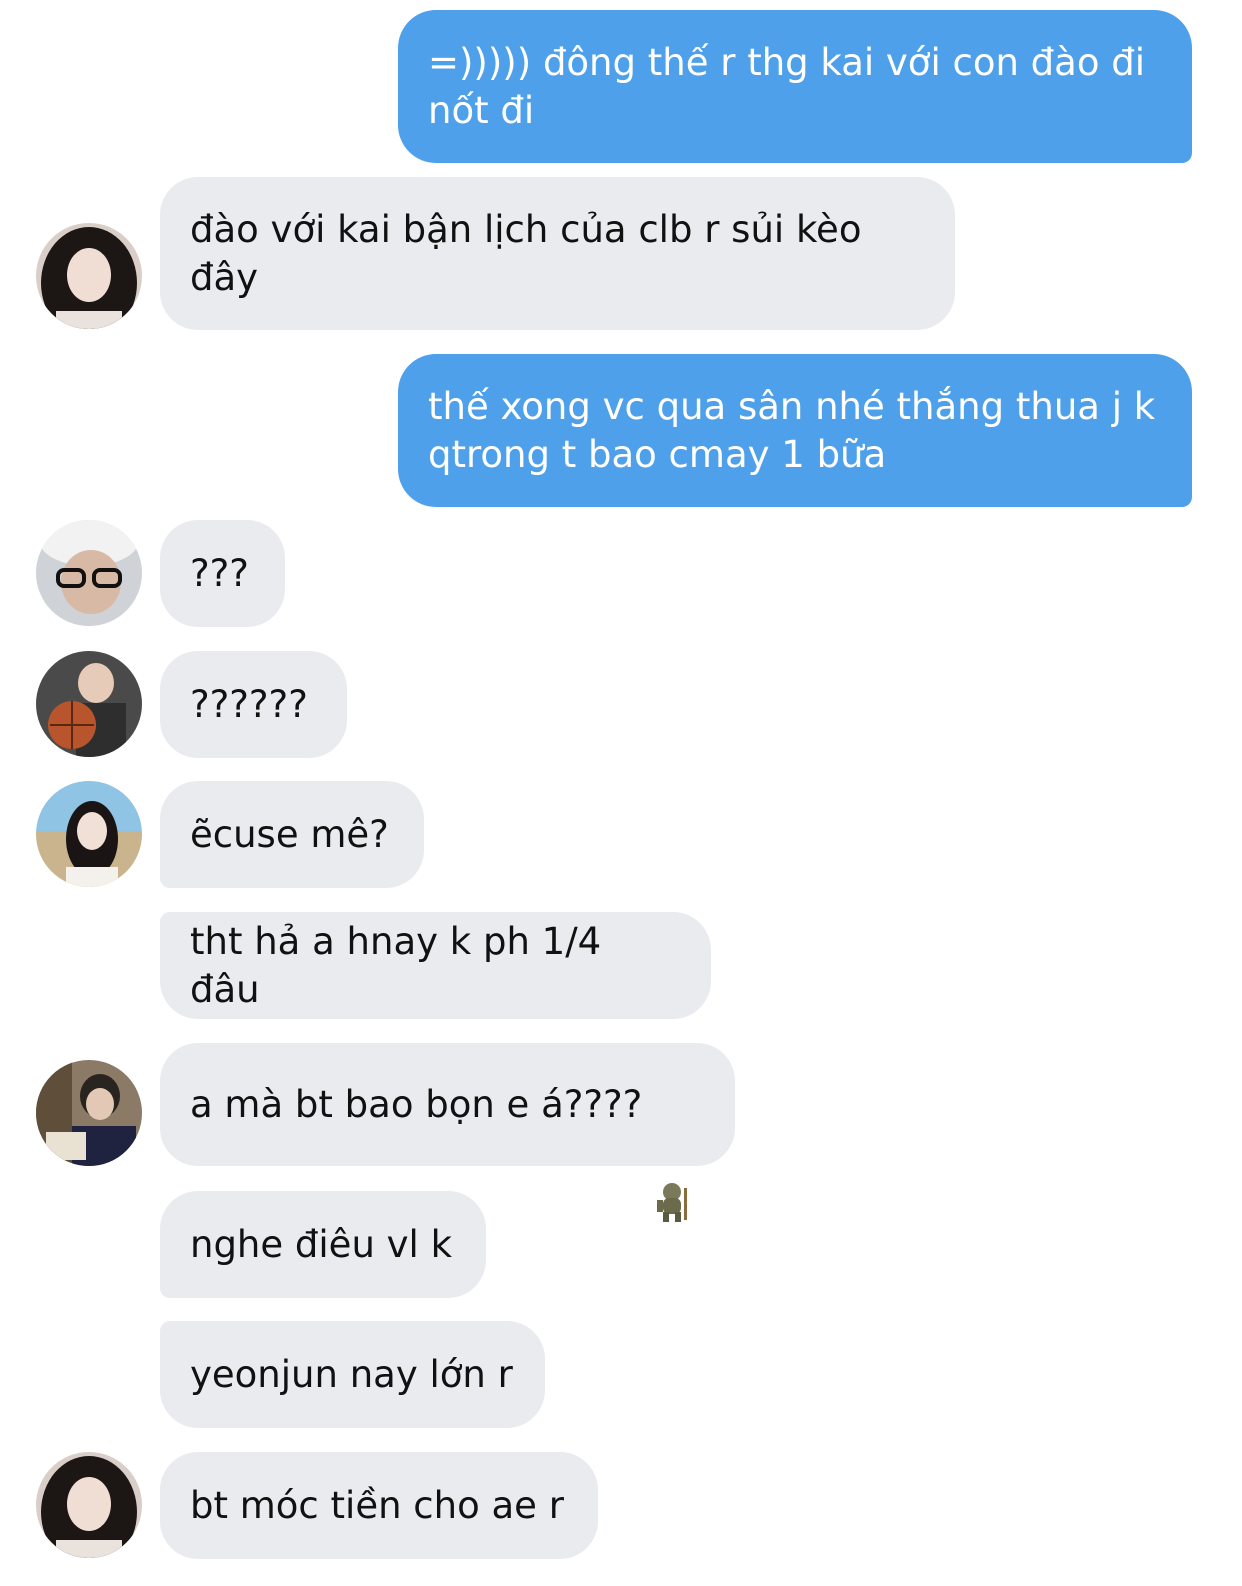  What do you see at coordinates (401, 965) in the screenshot?
I see `message-text: tht hả a hnay k ph 1/4 đâu` at bounding box center [401, 965].